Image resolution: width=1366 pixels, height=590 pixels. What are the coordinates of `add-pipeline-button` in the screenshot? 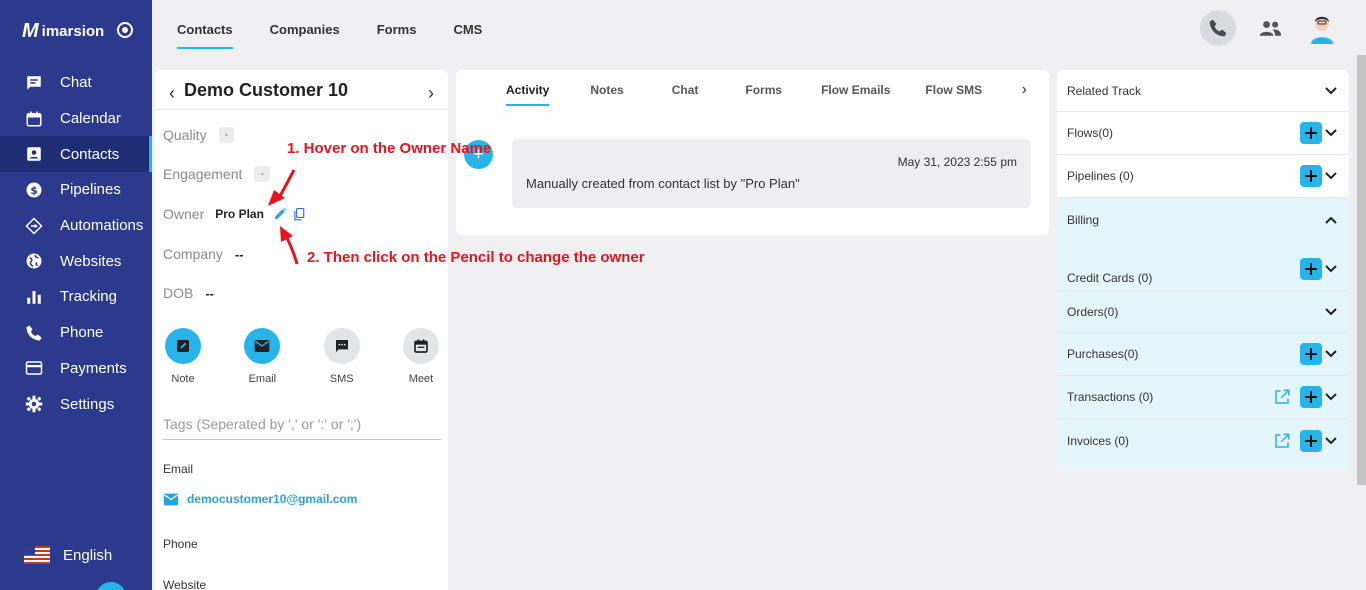 It's located at (1311, 176).